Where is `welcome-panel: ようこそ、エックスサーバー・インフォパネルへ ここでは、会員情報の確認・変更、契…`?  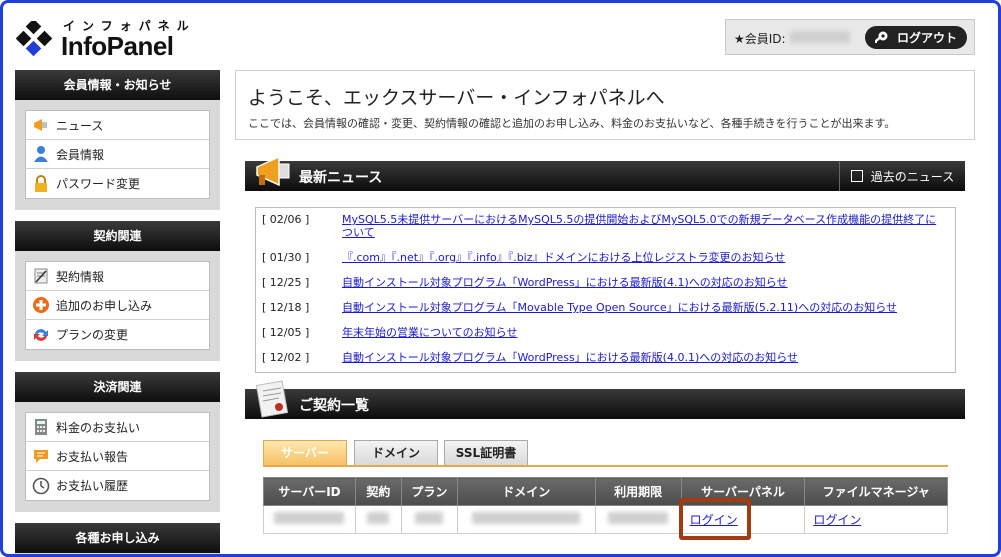
welcome-panel: ようこそ、エックスサーバー・インフォパネルへ ここでは、会員情報の確認・変更、契… is located at coordinates (605, 105).